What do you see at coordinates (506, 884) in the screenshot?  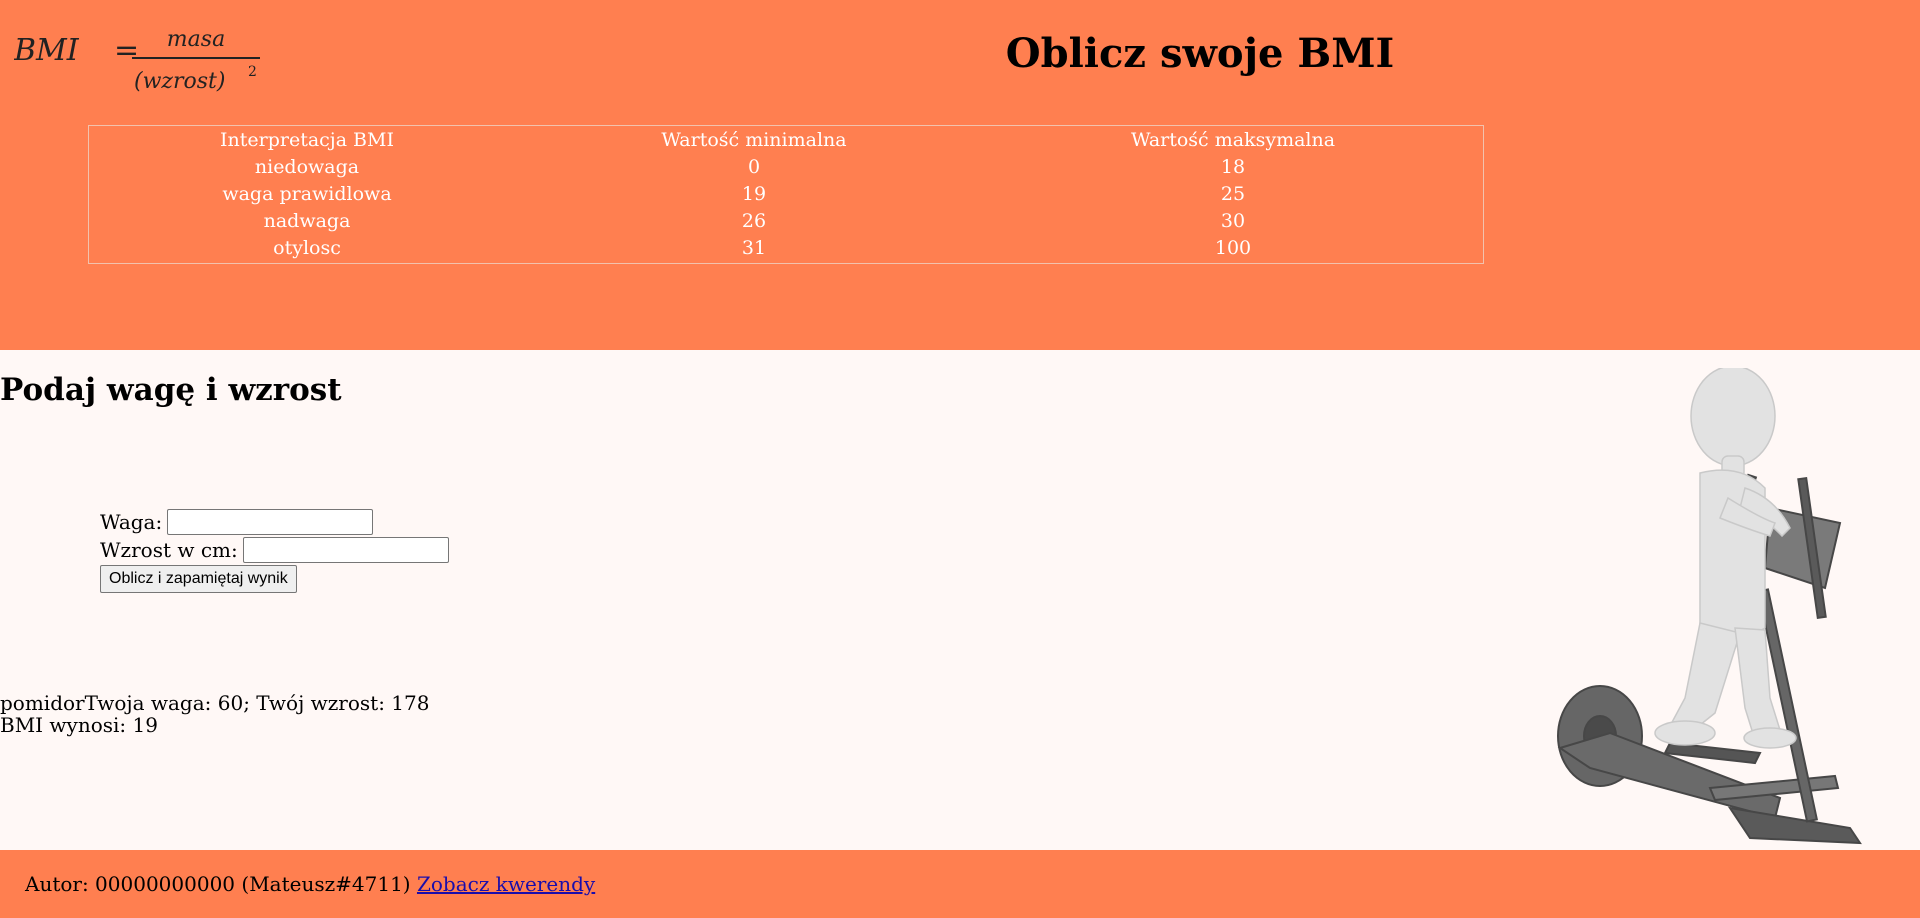 I see `view-queries-link: Zobacz kwerendy` at bounding box center [506, 884].